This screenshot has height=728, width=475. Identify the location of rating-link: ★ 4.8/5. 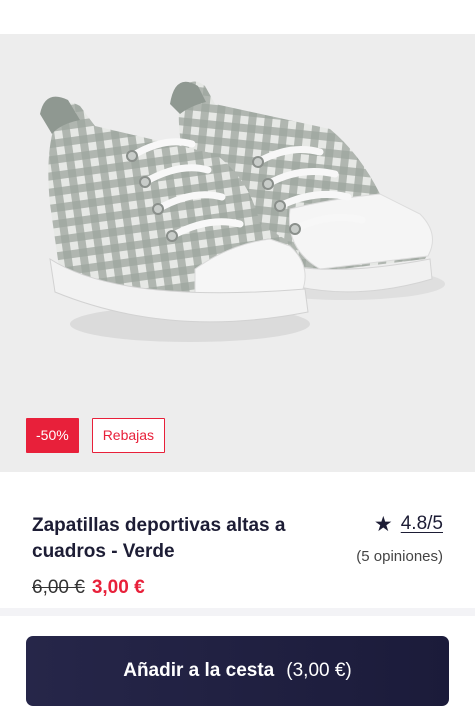
(408, 524).